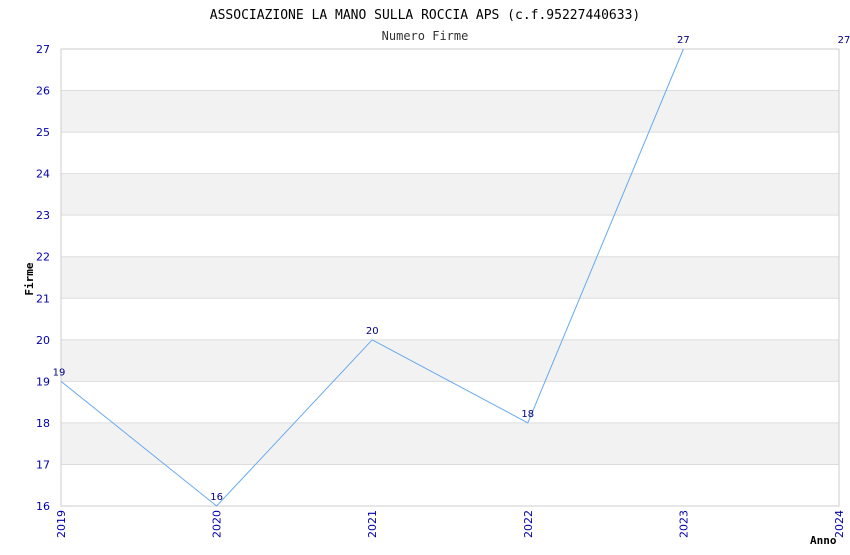  I want to click on y-axis-label: Firme, so click(29, 278).